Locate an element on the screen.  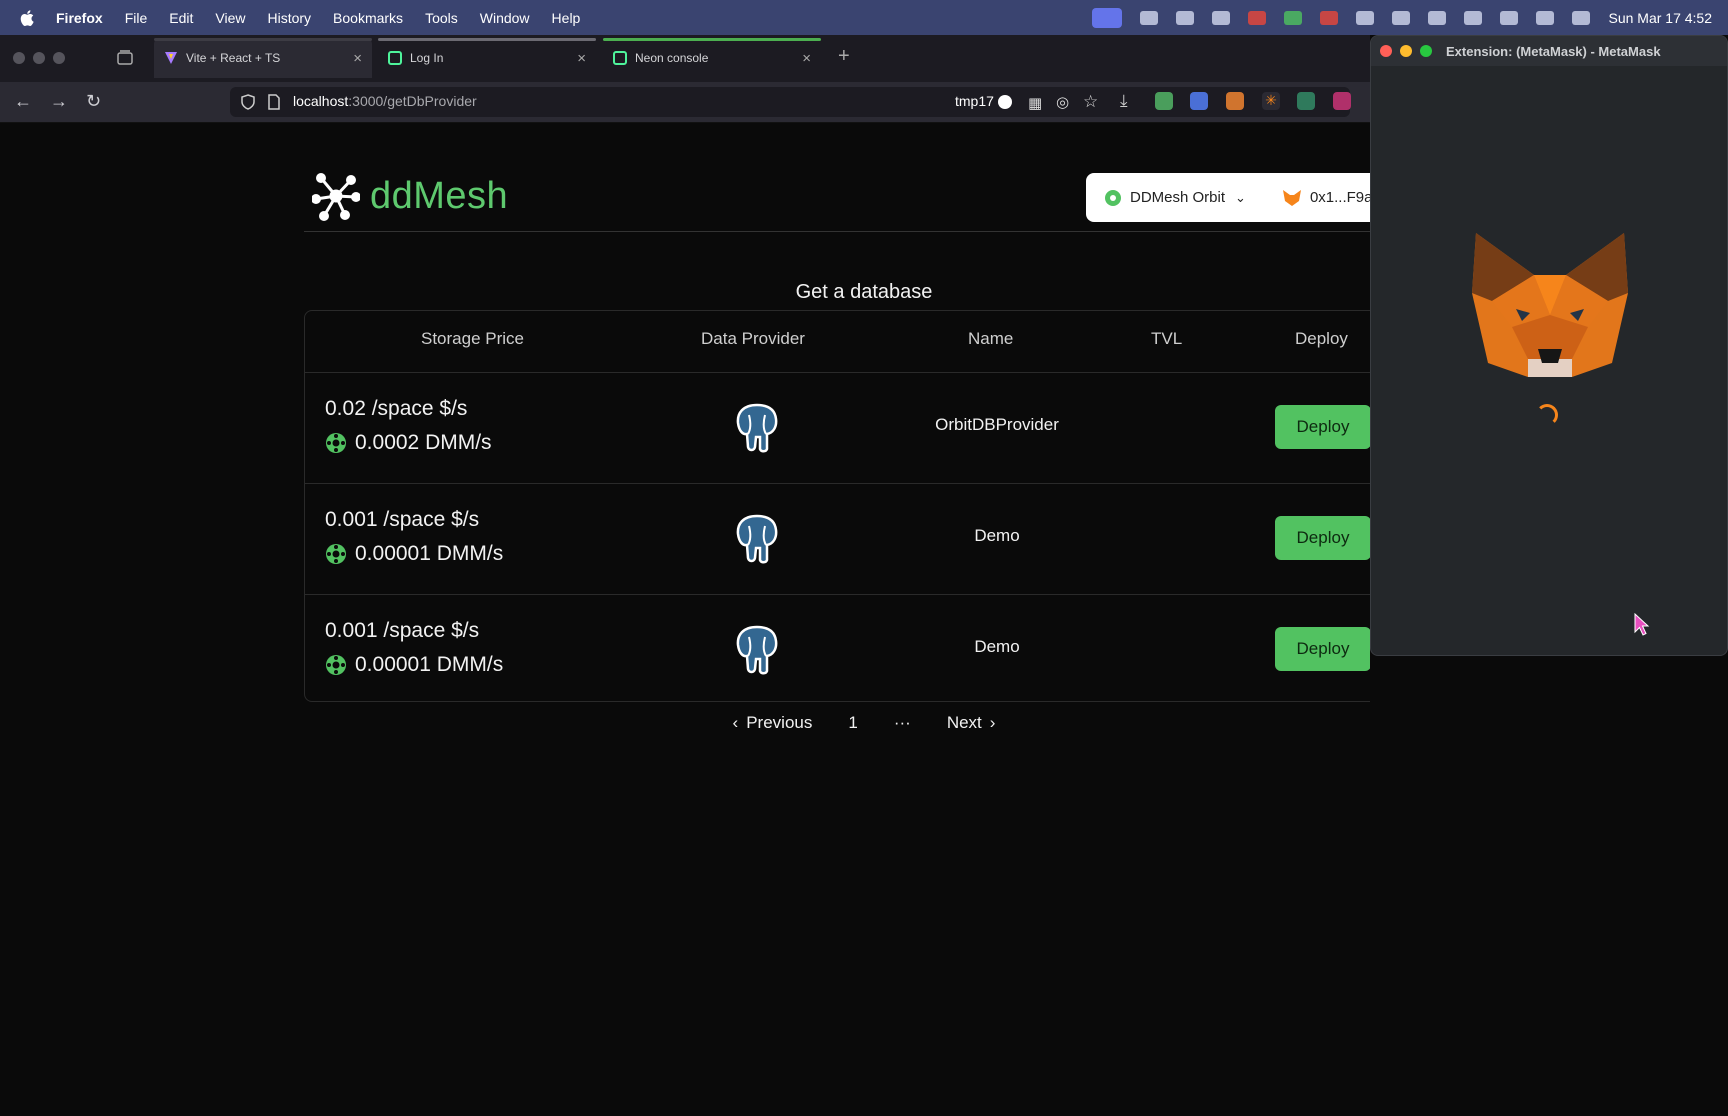
menu-window: Window is located at coordinates (505, 18).